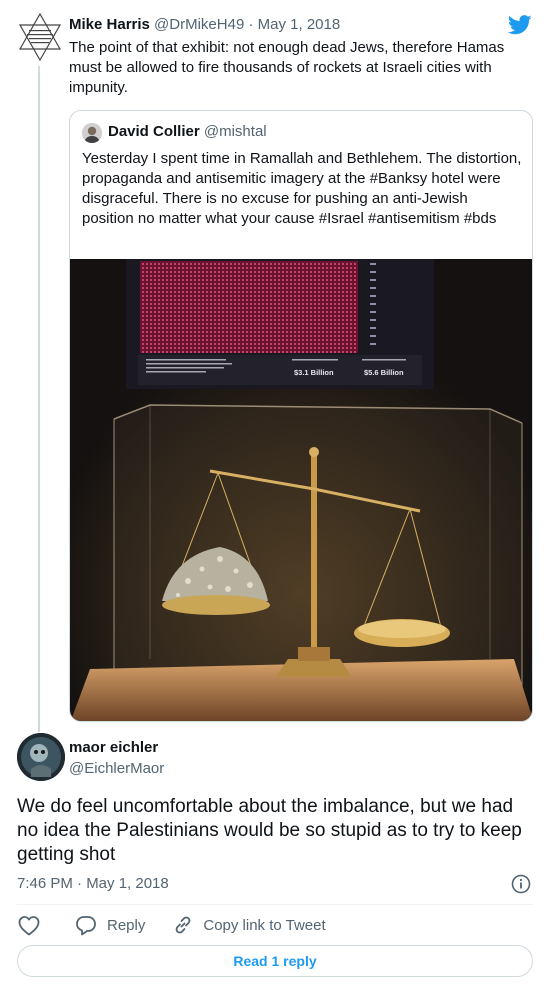 Image resolution: width=550 pixels, height=994 pixels. Describe the element at coordinates (116, 768) in the screenshot. I see `reply-author-handle: @EichlerMaor` at that location.